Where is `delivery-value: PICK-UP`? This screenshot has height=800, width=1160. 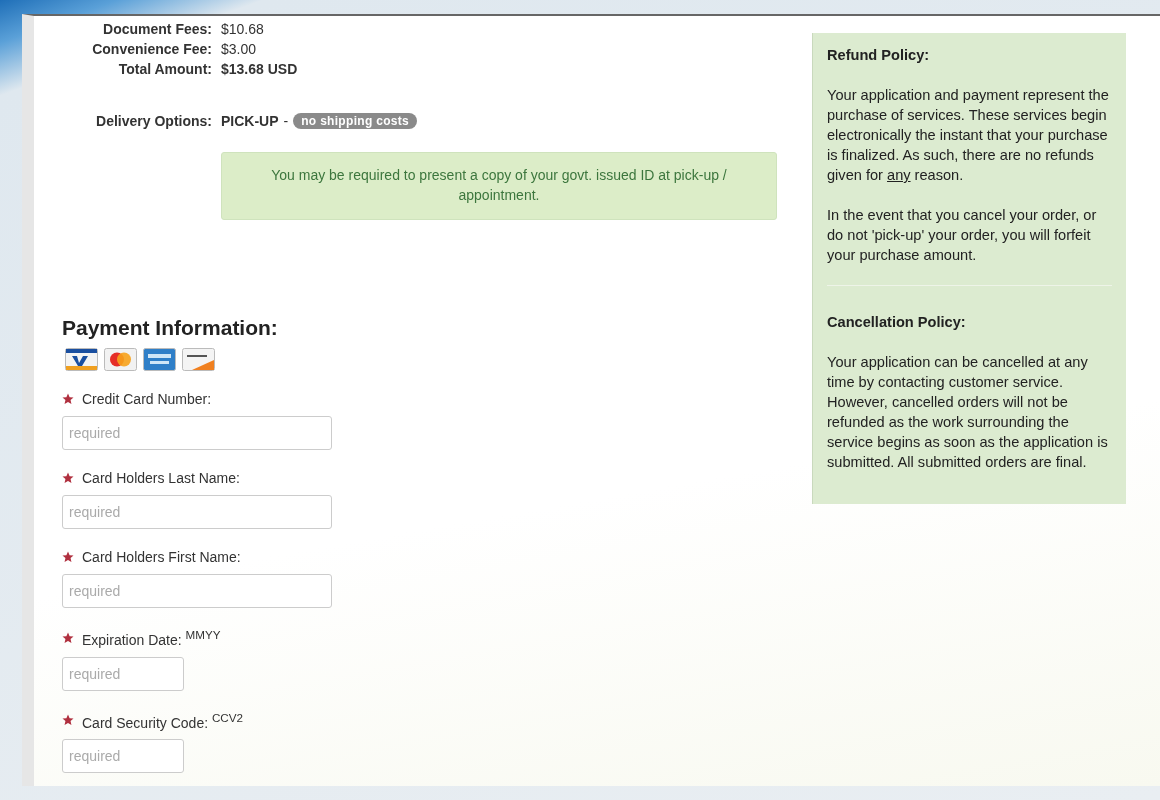
delivery-value: PICK-UP is located at coordinates (250, 121).